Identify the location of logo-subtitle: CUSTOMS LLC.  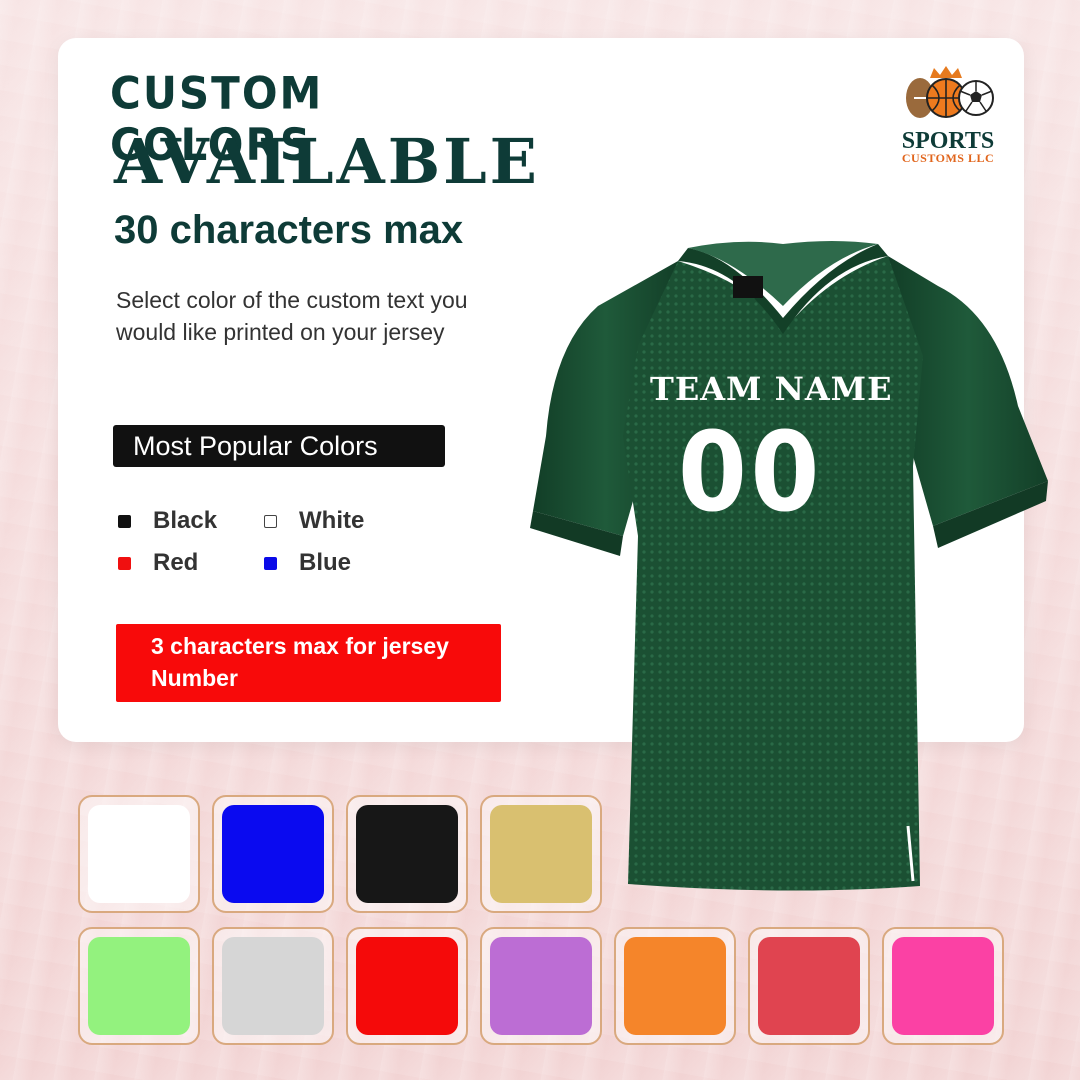
(948, 158).